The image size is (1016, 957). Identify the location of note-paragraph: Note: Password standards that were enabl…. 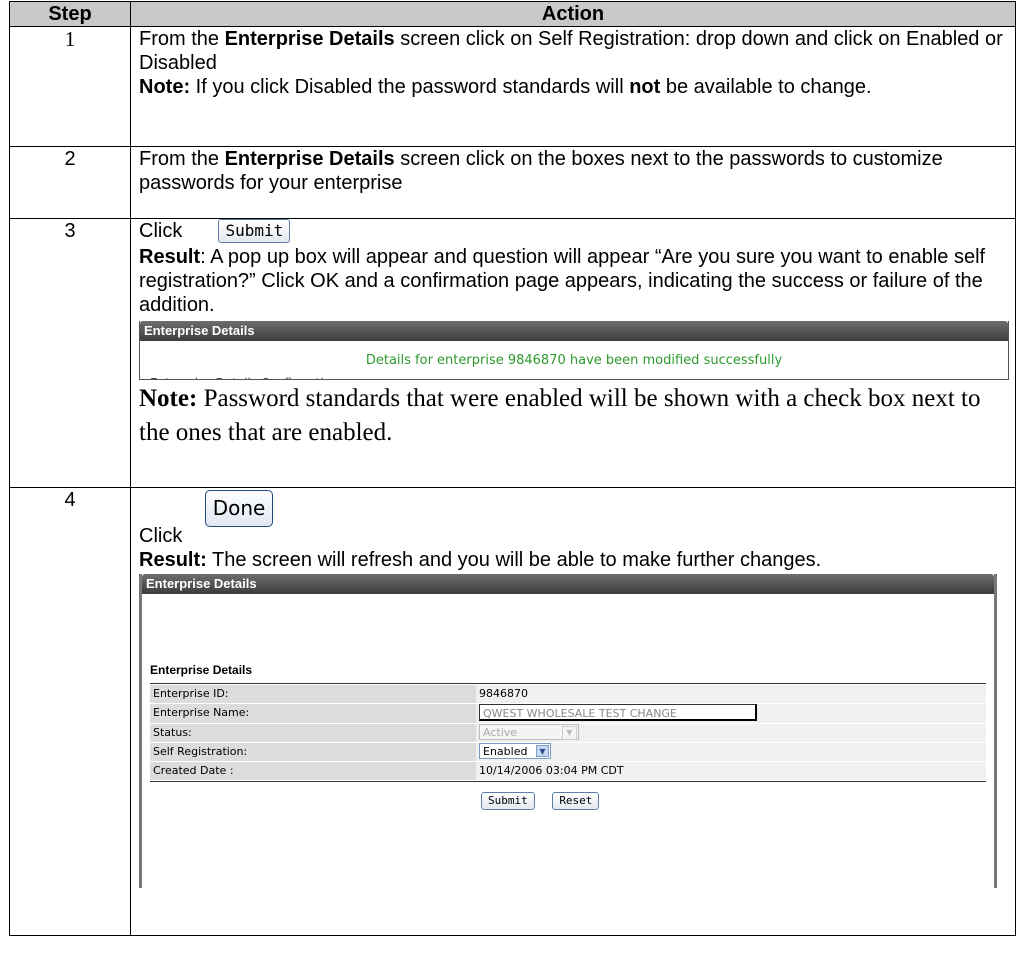
(574, 416).